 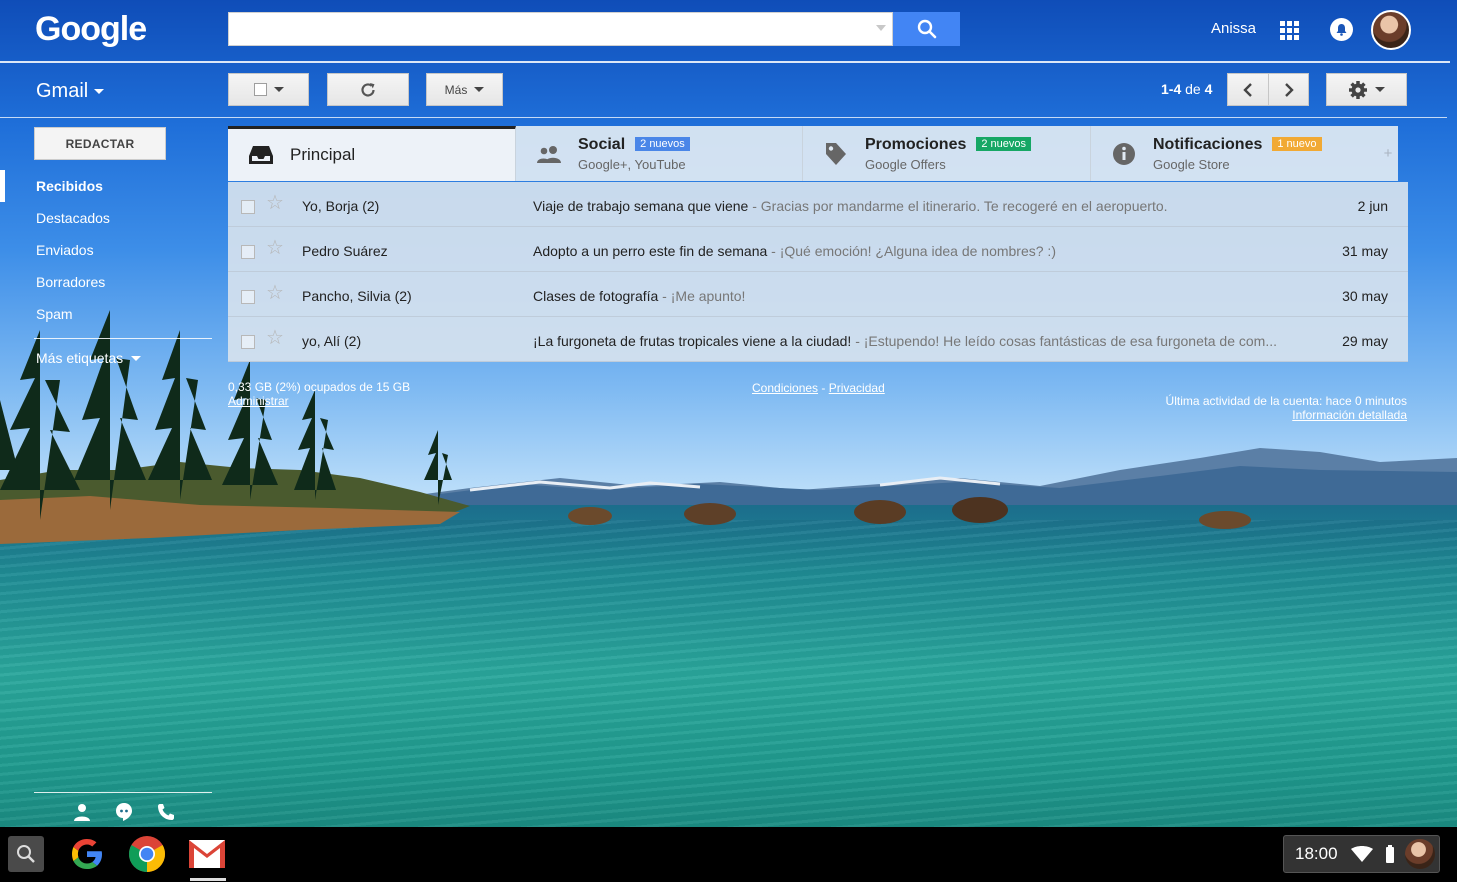 I want to click on toolbar-divider, so click(x=723, y=117).